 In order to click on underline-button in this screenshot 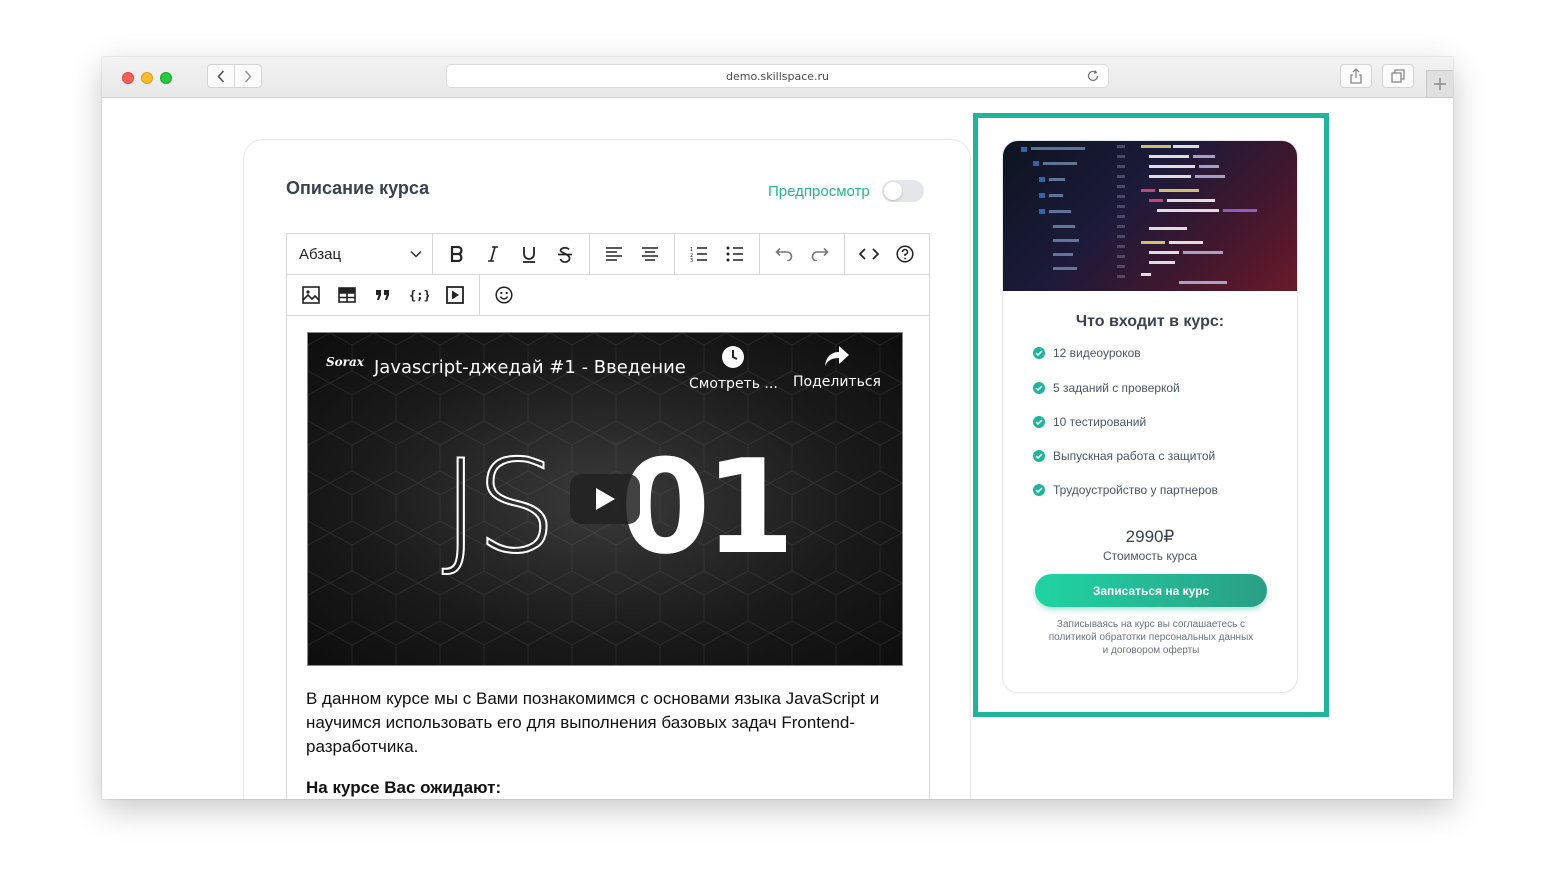, I will do `click(529, 254)`.